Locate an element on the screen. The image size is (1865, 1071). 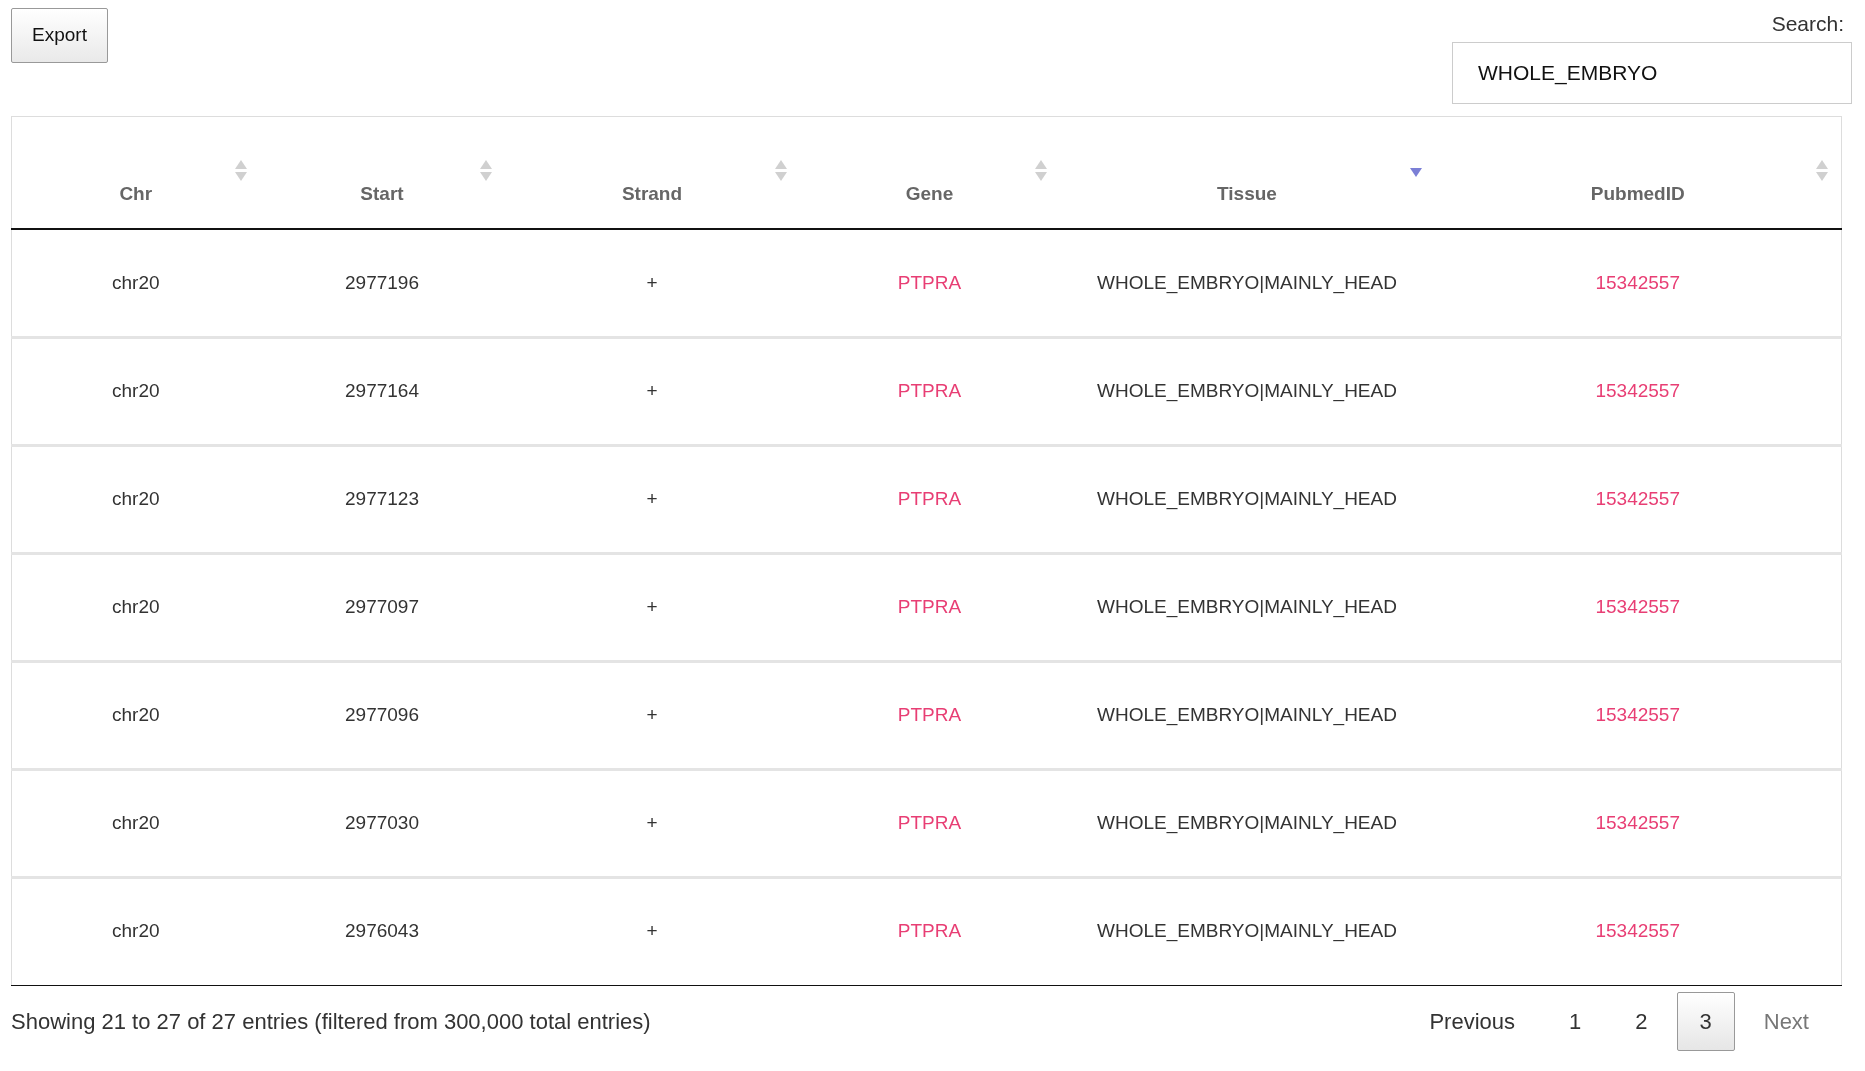
page-button: 2 is located at coordinates (1641, 1021).